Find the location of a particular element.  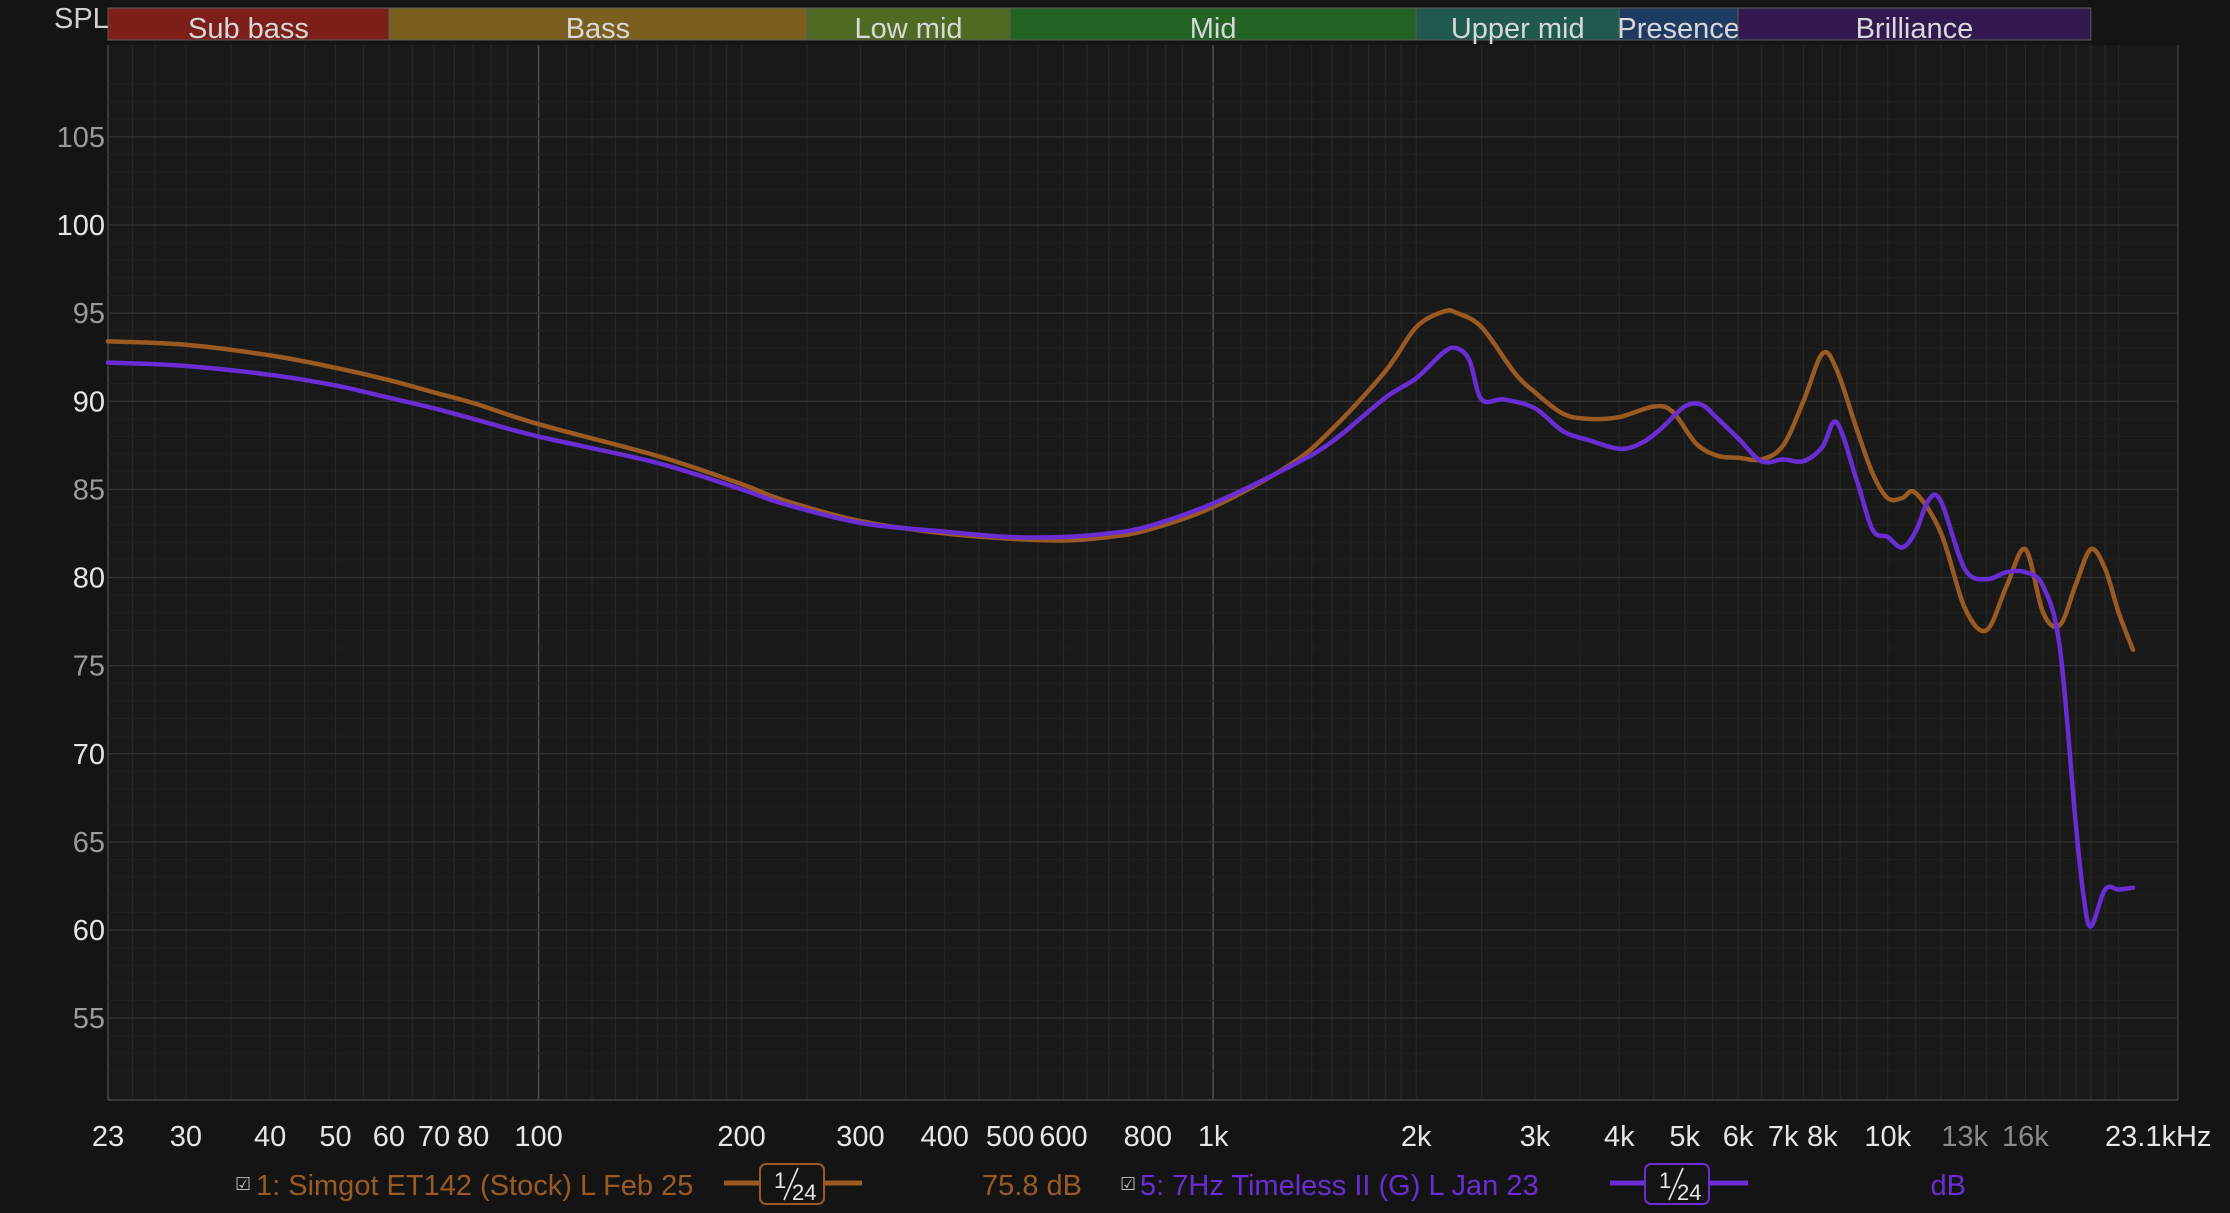

x-tick-label: 3k is located at coordinates (1535, 1137).